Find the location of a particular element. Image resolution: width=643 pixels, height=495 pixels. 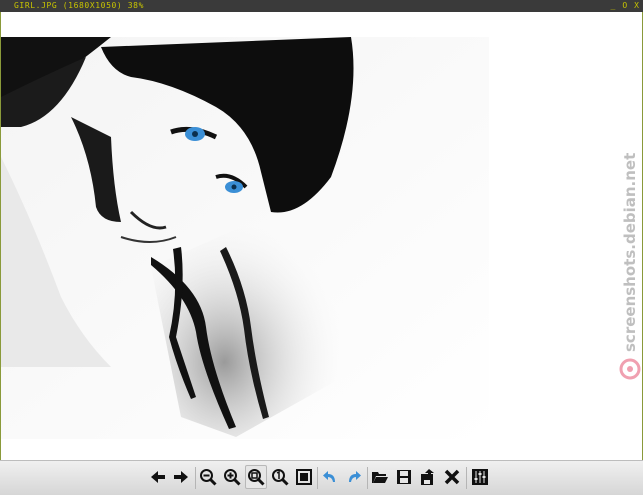

zoom-in-button is located at coordinates (232, 477).